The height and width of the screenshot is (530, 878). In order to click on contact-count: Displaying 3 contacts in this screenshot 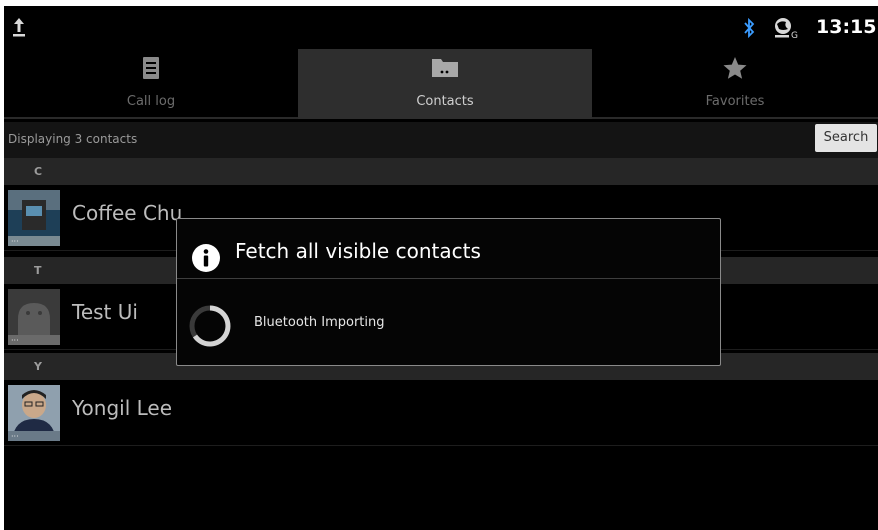, I will do `click(73, 139)`.